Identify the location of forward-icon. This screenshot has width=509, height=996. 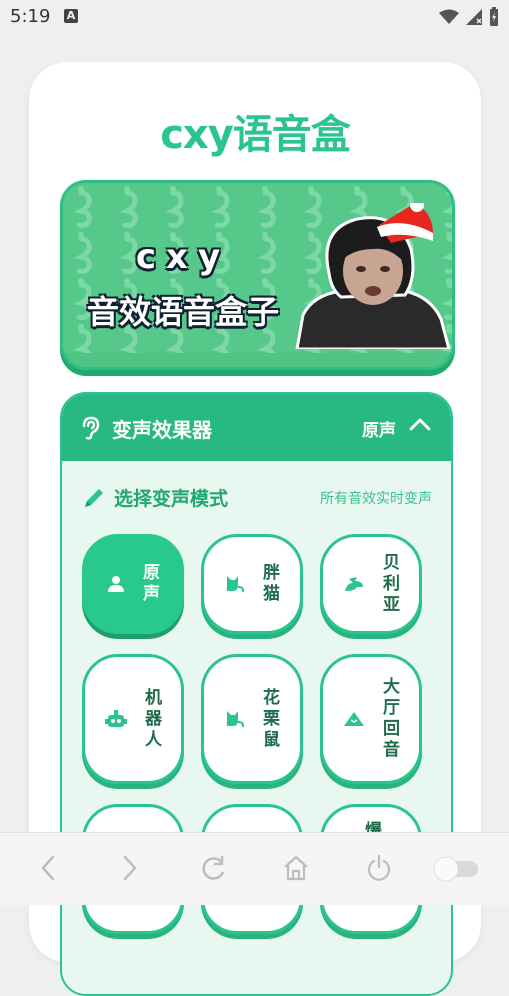
(130, 868).